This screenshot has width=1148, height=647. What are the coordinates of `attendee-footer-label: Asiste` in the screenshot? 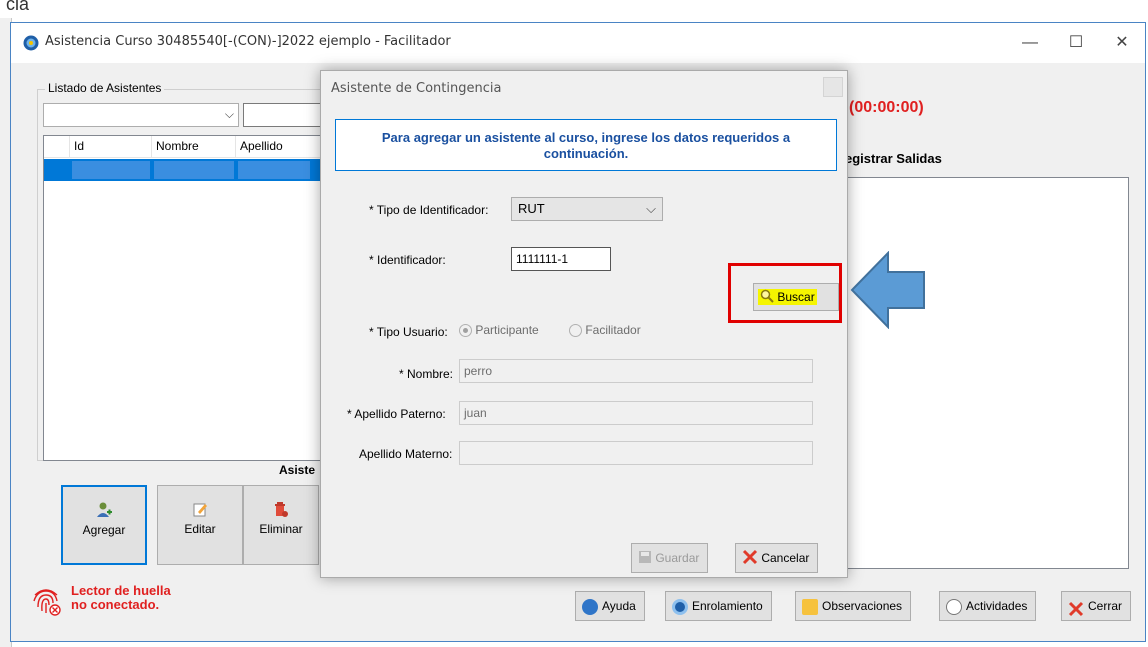 It's located at (297, 470).